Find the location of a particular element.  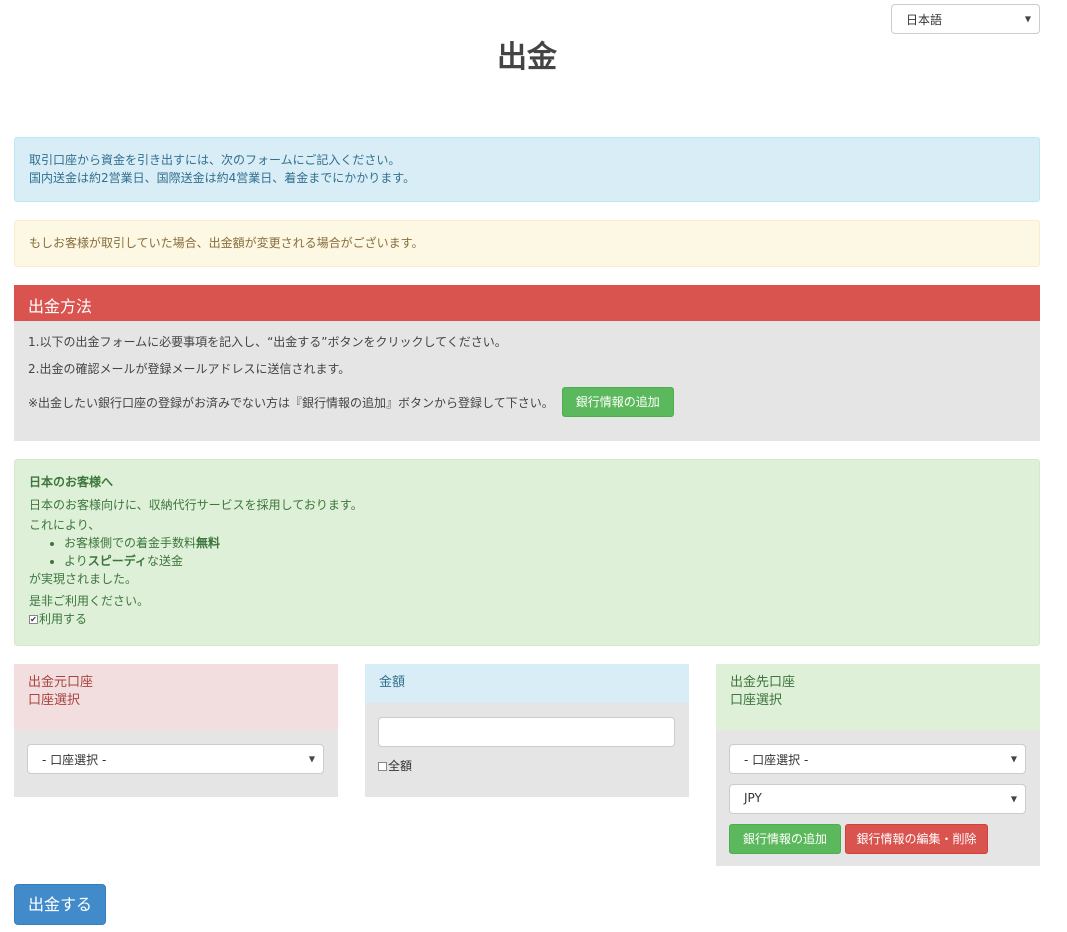

benefit2-text: より is located at coordinates (76, 561).